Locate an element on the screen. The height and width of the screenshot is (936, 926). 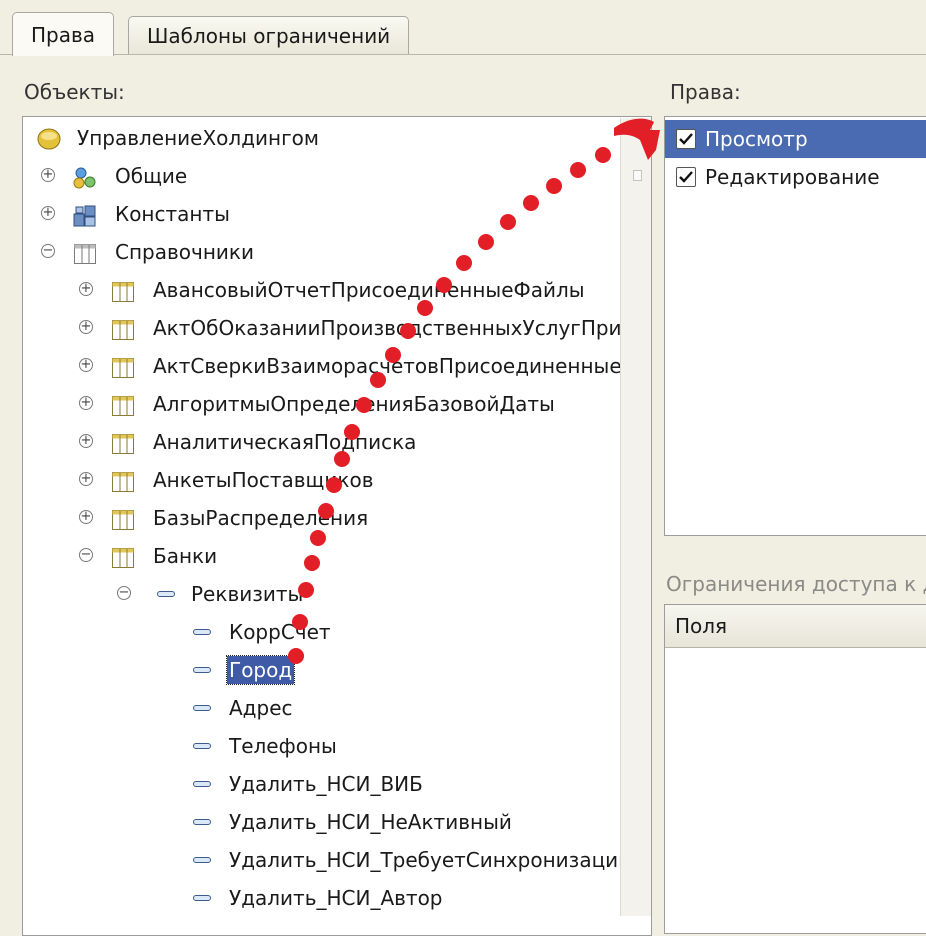
tree-item-catalogs: − Справочники is located at coordinates (323, 252).